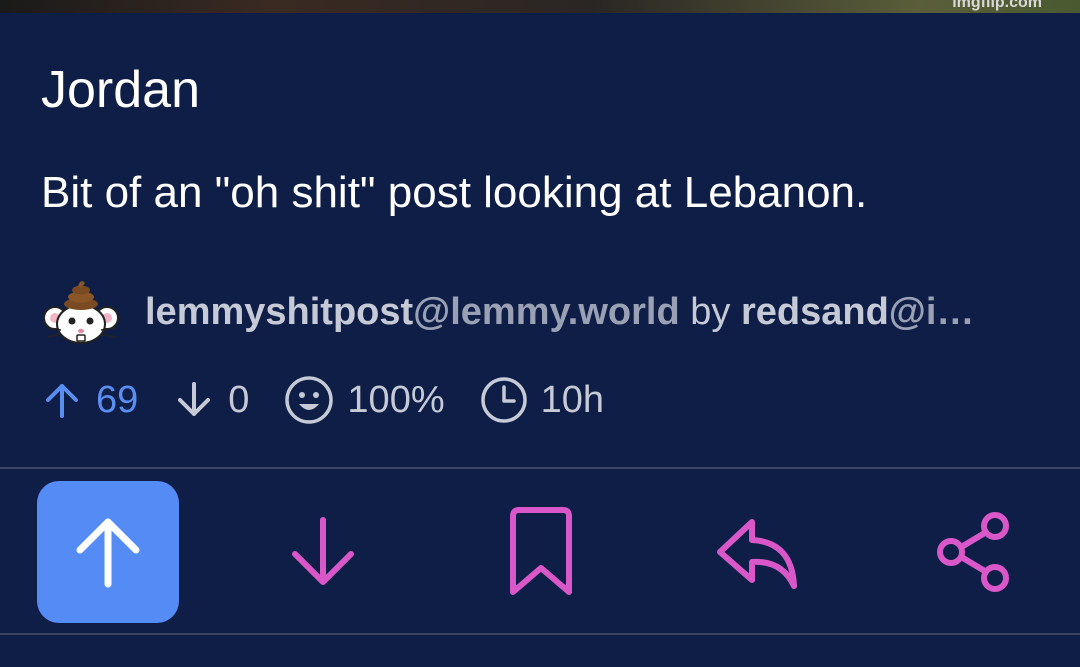  Describe the element at coordinates (396, 400) in the screenshot. I see `upvote-ratio-value: 100%` at that location.